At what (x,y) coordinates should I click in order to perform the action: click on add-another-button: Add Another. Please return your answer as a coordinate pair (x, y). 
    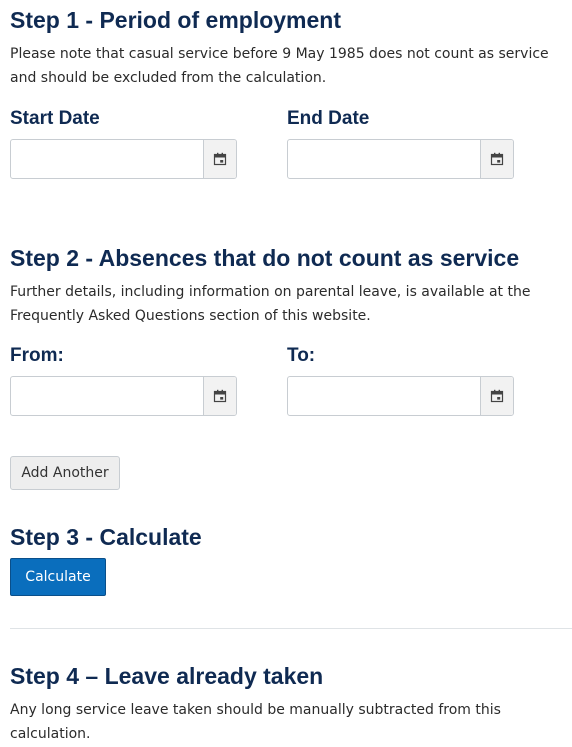
    Looking at the image, I should click on (65, 473).